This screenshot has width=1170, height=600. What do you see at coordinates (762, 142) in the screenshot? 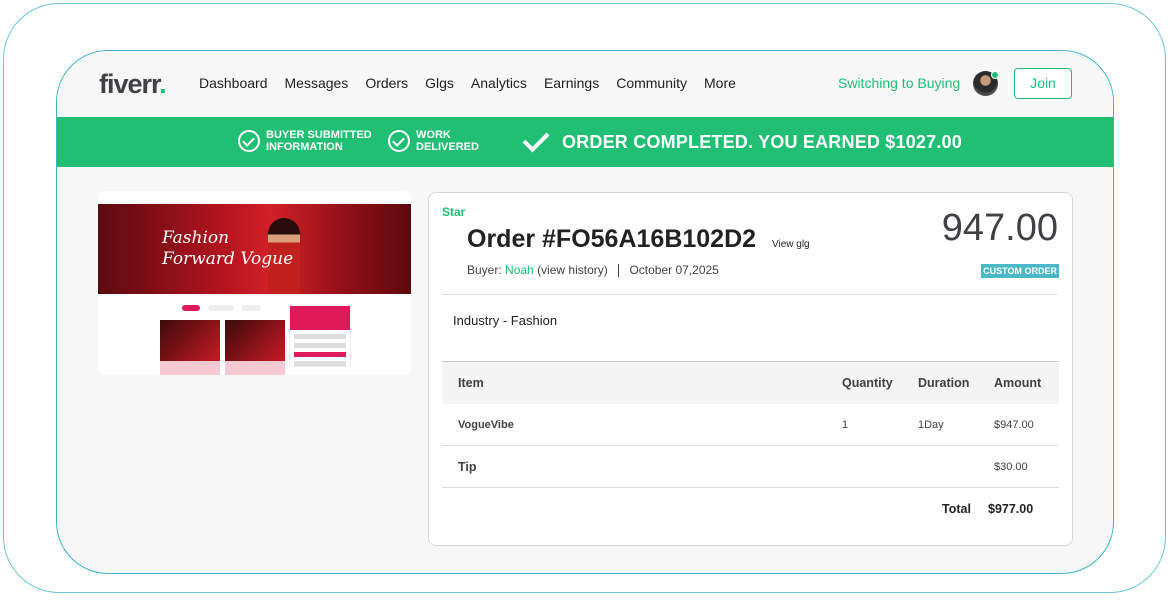
I see `order-completed-text: ORDER COMPLETED. YOU EARNED $1027.00` at bounding box center [762, 142].